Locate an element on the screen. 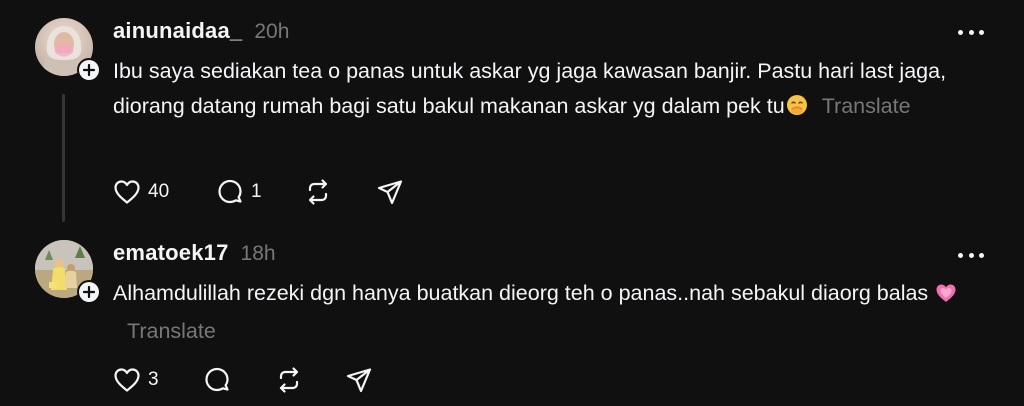  like-count: 3 is located at coordinates (153, 379).